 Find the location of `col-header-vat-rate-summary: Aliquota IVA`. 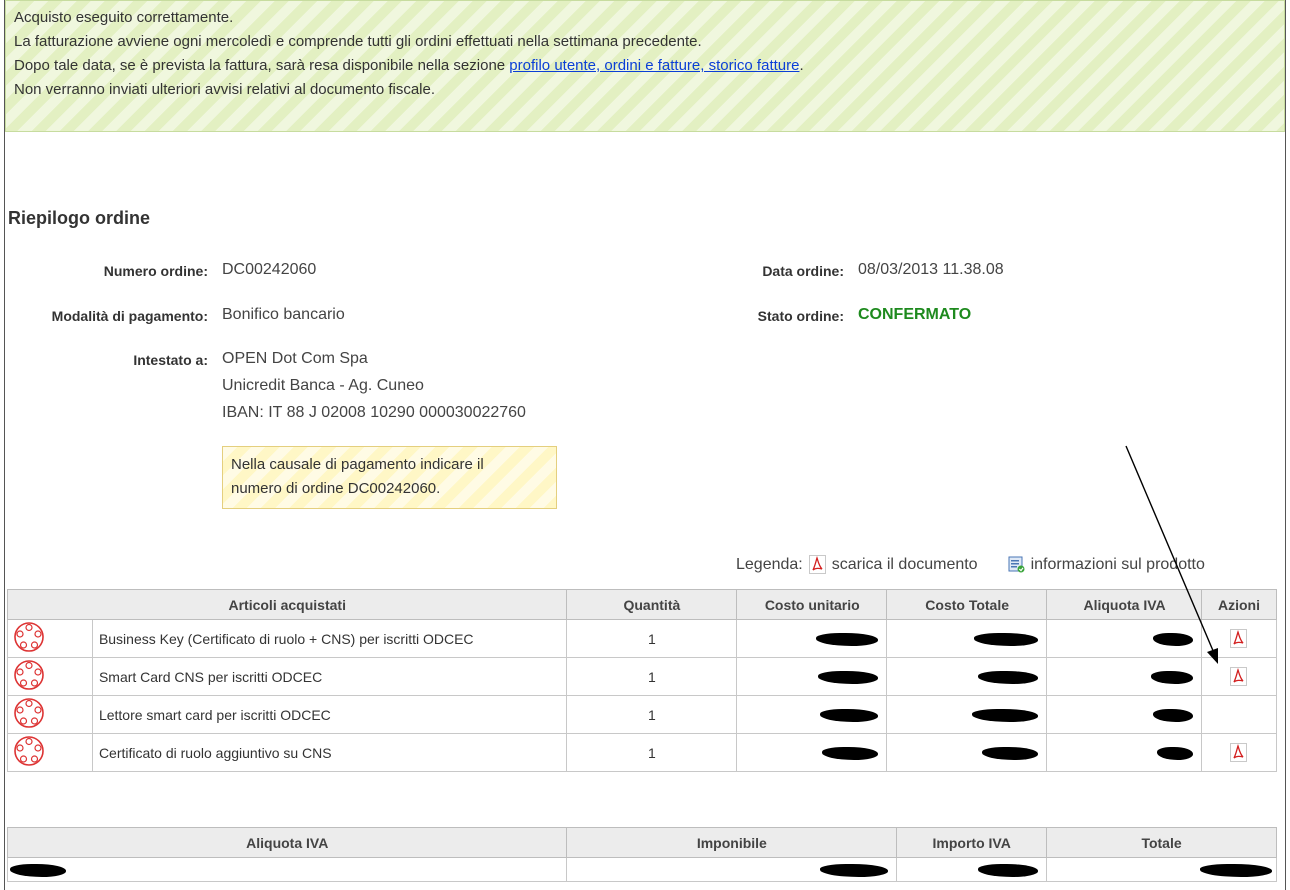

col-header-vat-rate-summary: Aliquota IVA is located at coordinates (287, 842).